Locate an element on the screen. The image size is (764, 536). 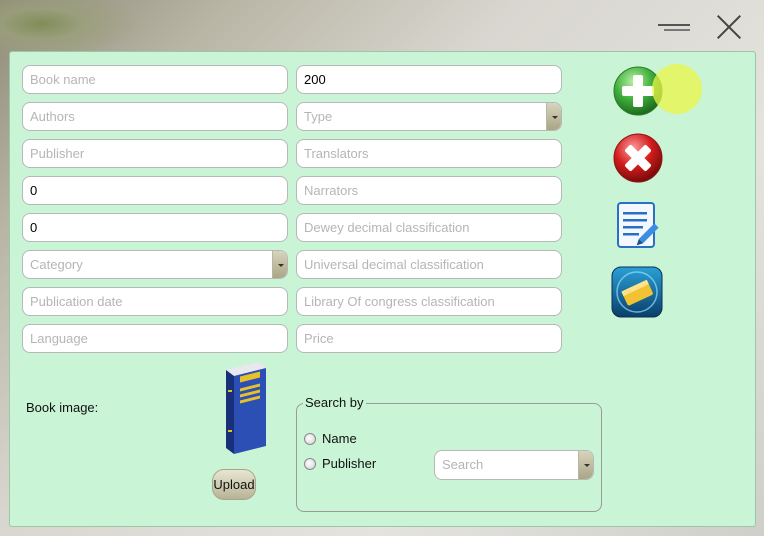
type-combo: Type is located at coordinates (429, 116).